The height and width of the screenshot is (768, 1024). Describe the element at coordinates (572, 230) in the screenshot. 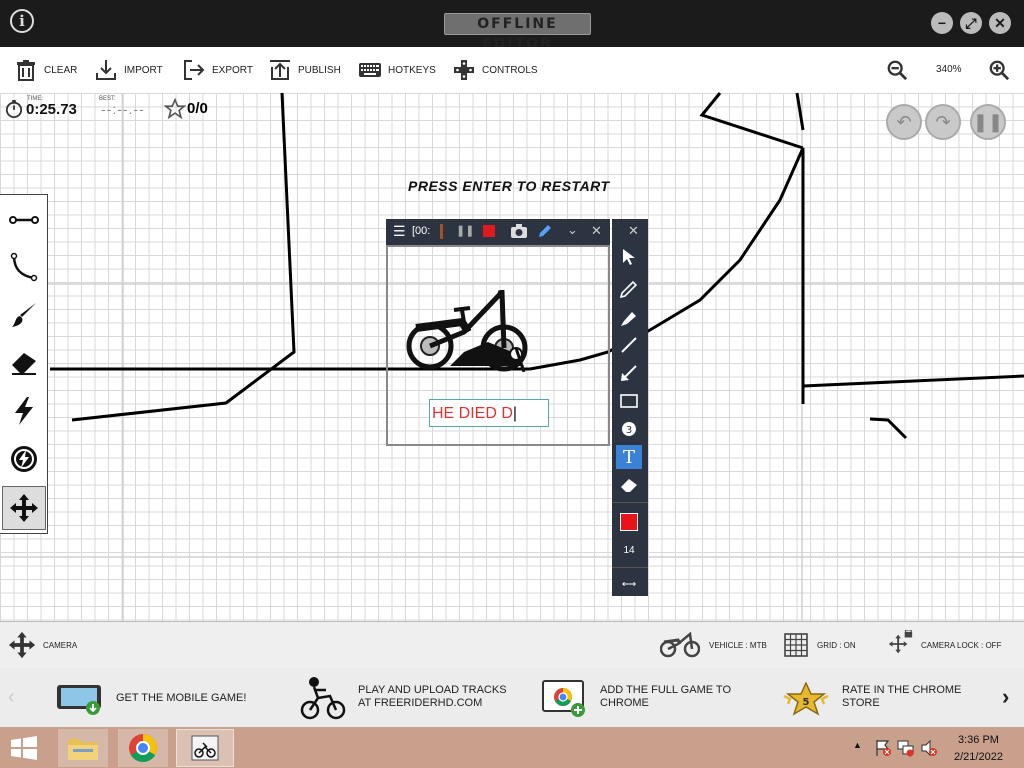

I see `collapse-icon: ⌄` at that location.